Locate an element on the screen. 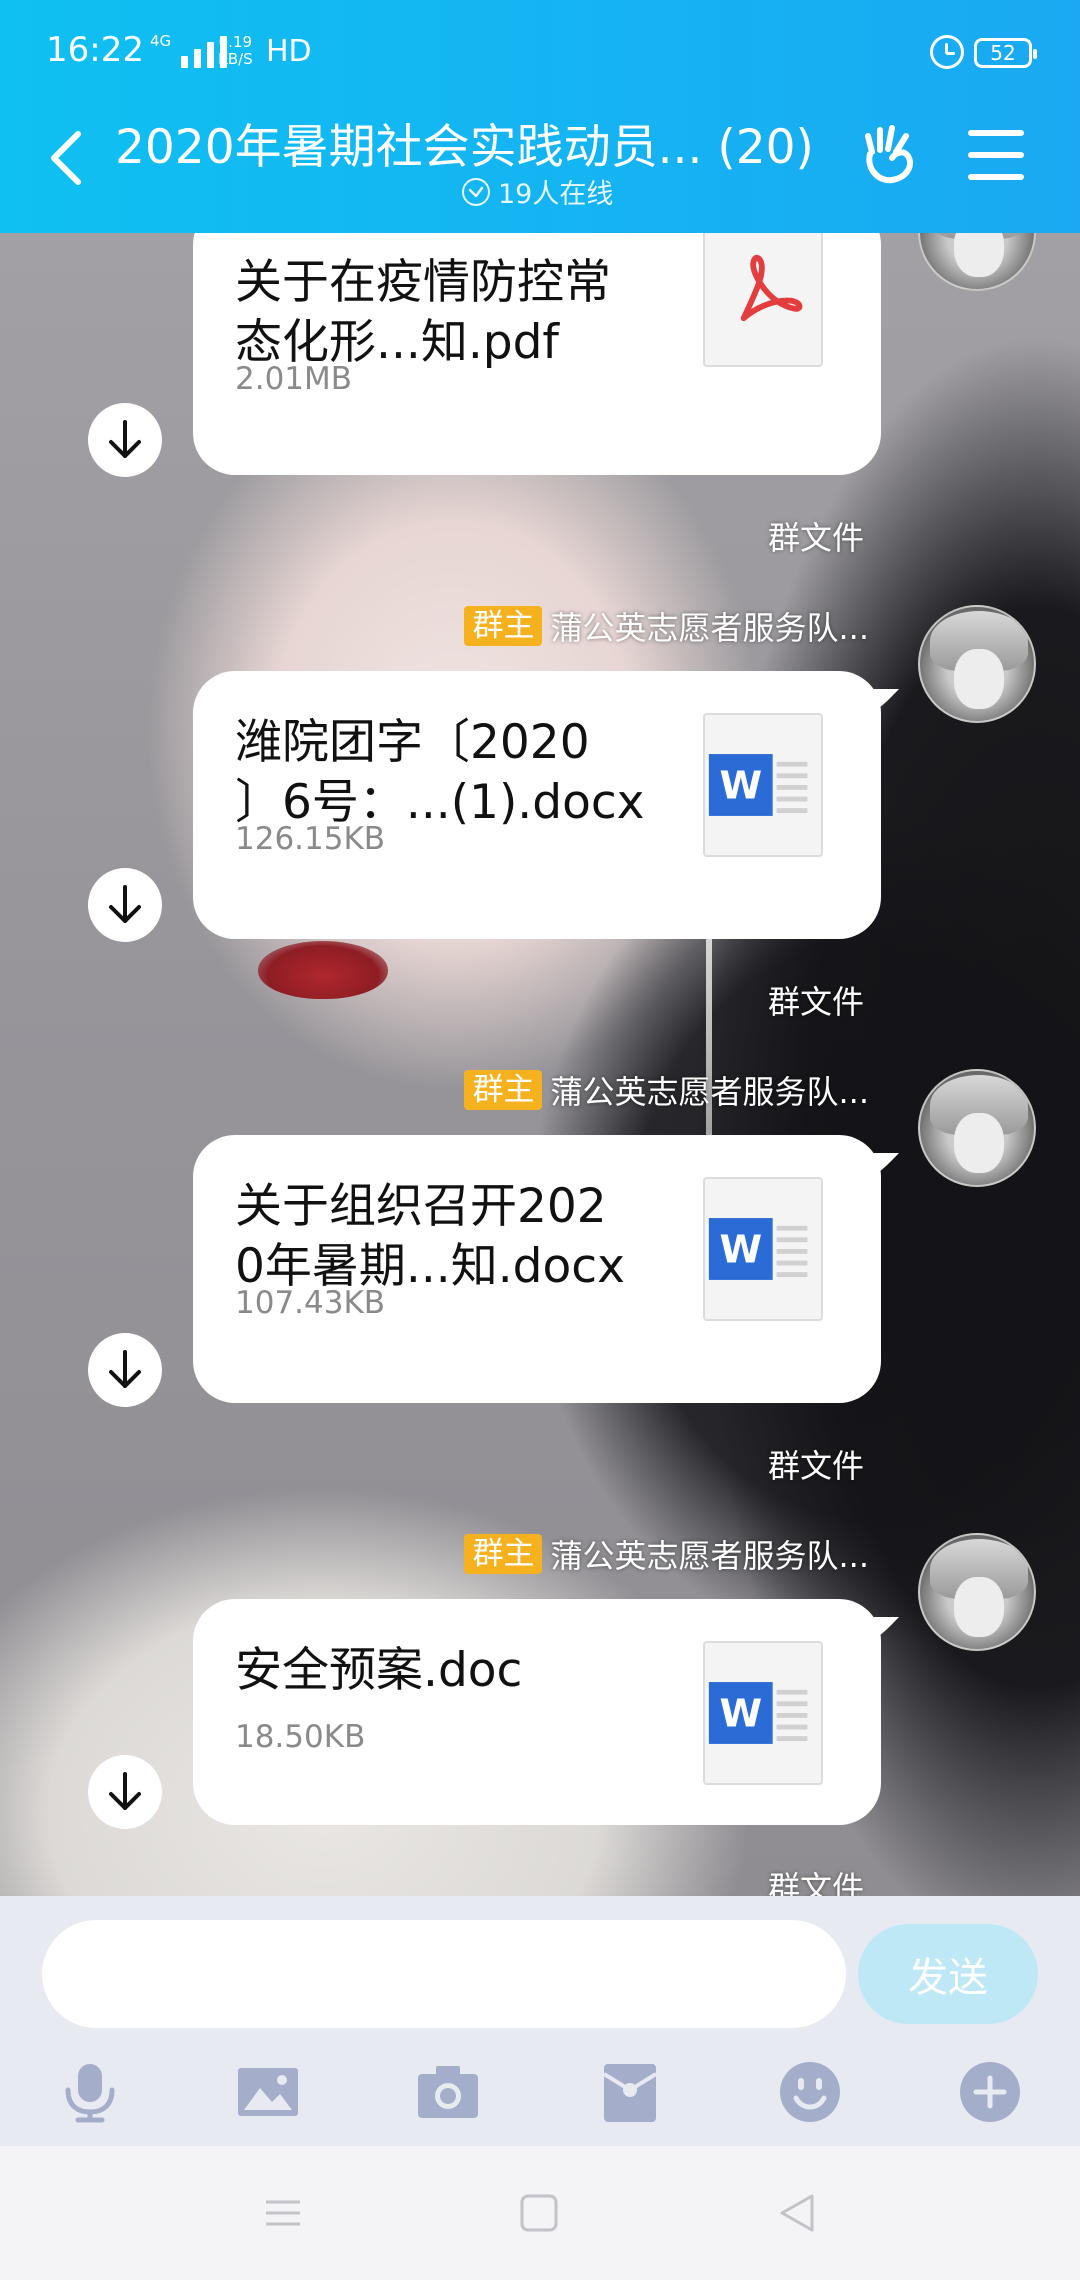  more-button is located at coordinates (990, 2092).